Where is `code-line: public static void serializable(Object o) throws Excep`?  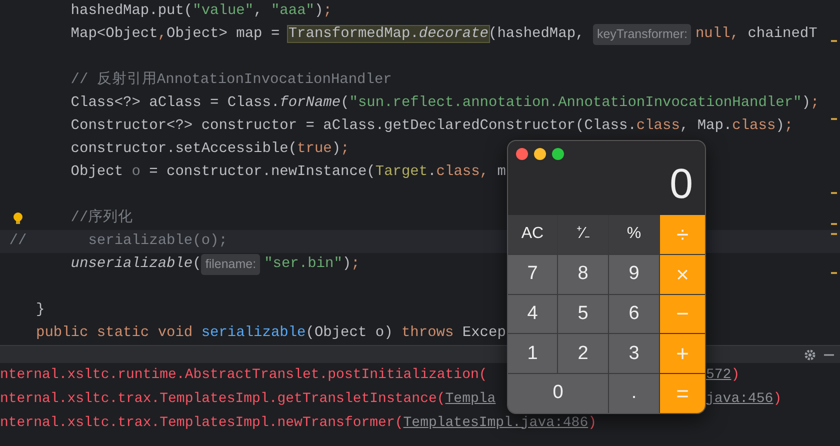 code-line: public static void serializable(Object o) throws Excep is located at coordinates (271, 333).